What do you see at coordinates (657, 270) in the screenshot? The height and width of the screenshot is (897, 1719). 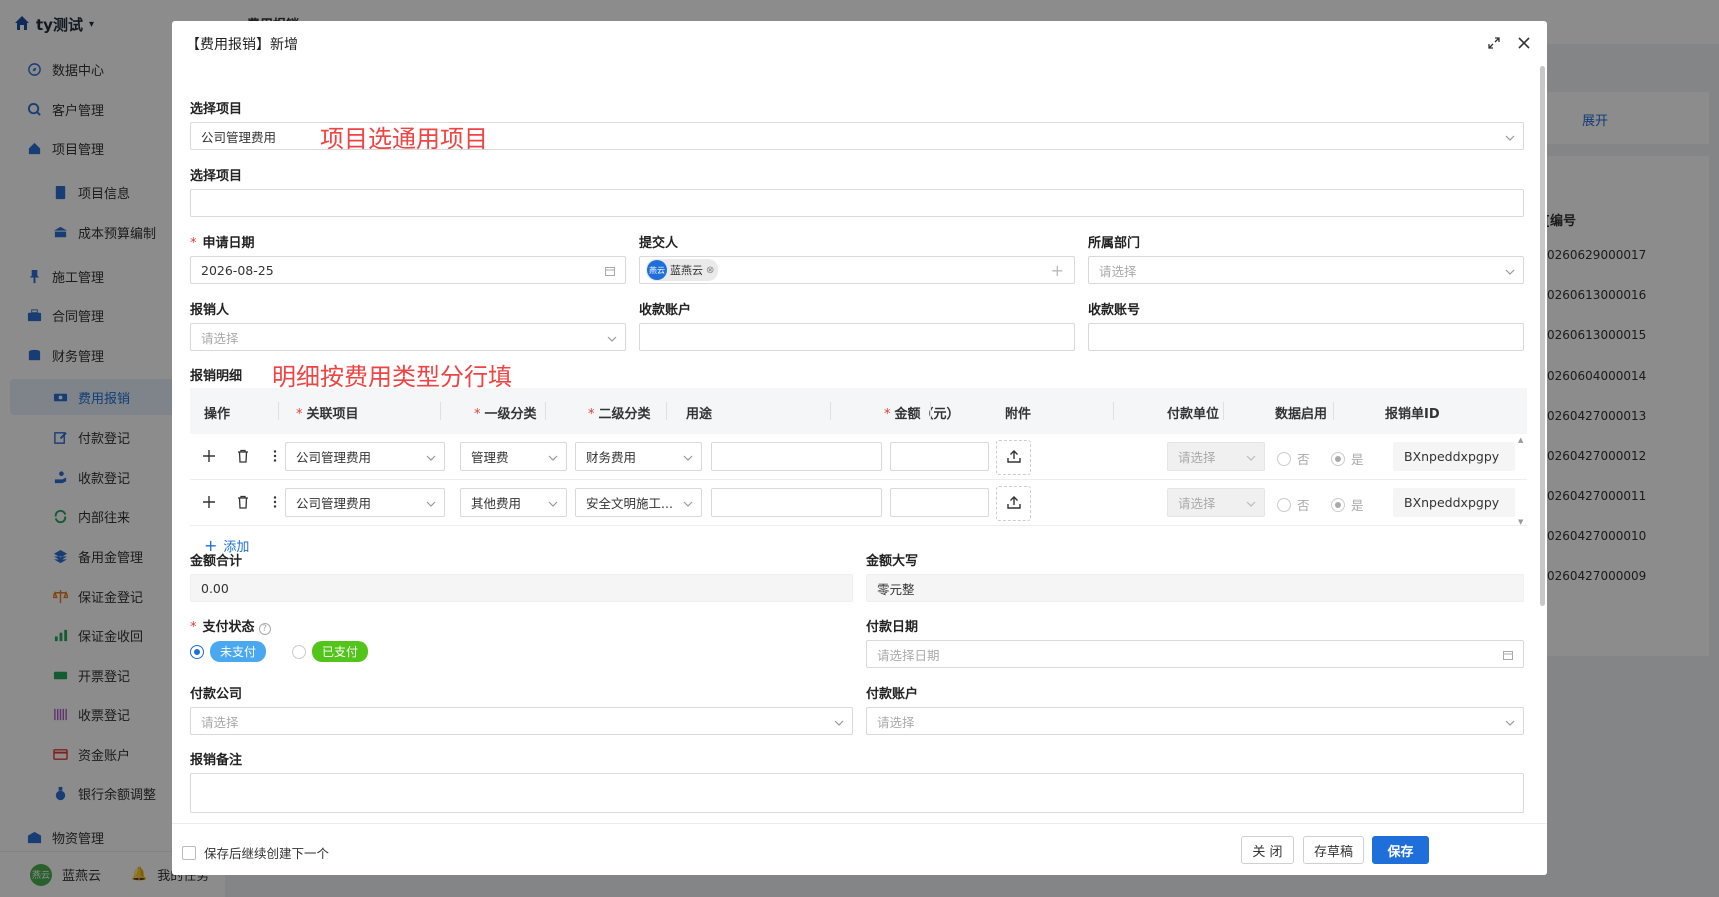 I see `avatar: 燕云` at bounding box center [657, 270].